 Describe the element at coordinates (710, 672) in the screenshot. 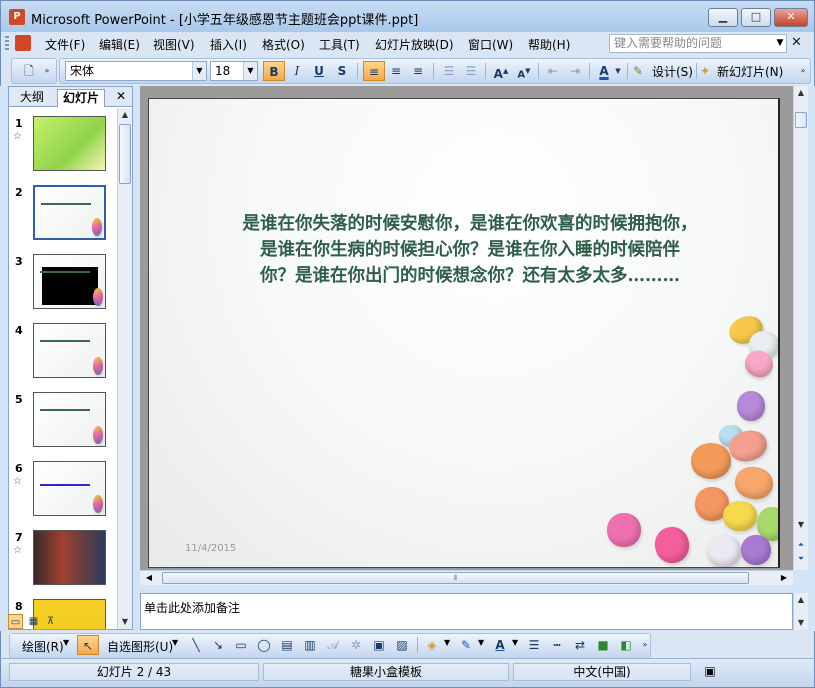

I see `spelling-check-icon: ▣` at that location.